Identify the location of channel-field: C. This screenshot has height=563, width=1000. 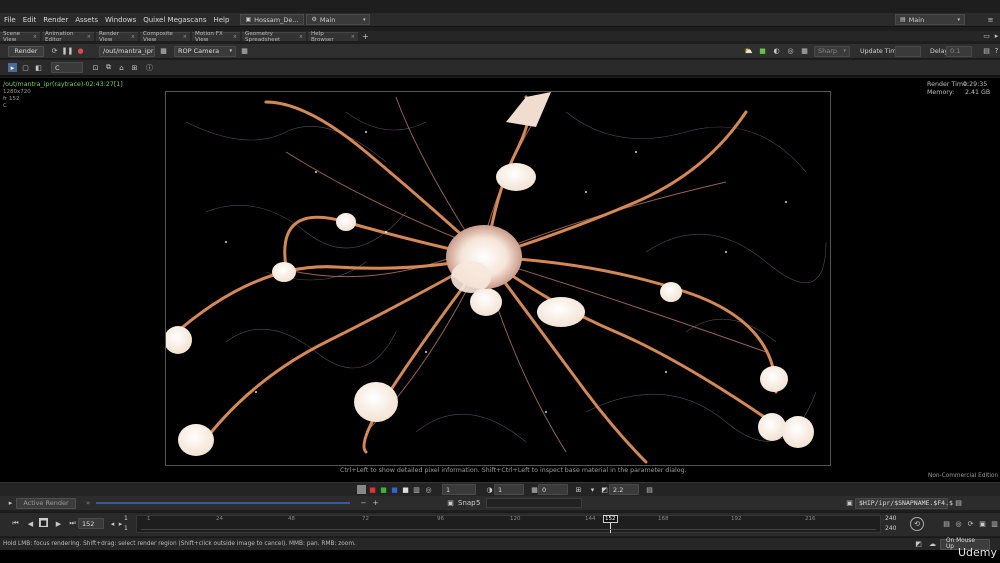
(67, 67).